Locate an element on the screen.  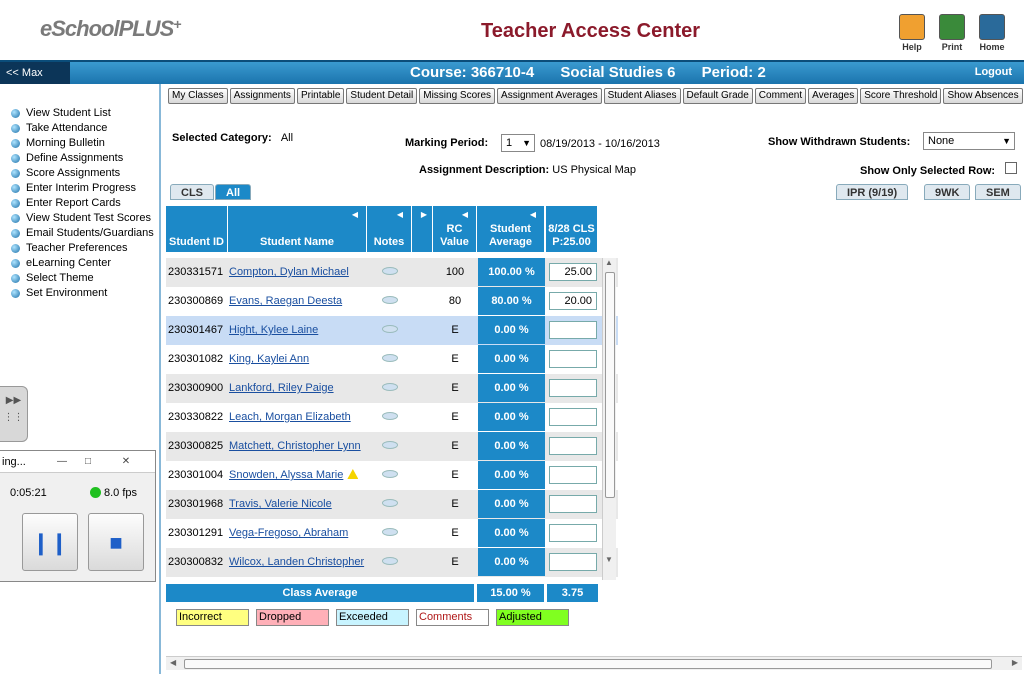
table-row: 230330822 Leach, Morgan Elizabeth E 0.00 % is located at coordinates (392, 417).